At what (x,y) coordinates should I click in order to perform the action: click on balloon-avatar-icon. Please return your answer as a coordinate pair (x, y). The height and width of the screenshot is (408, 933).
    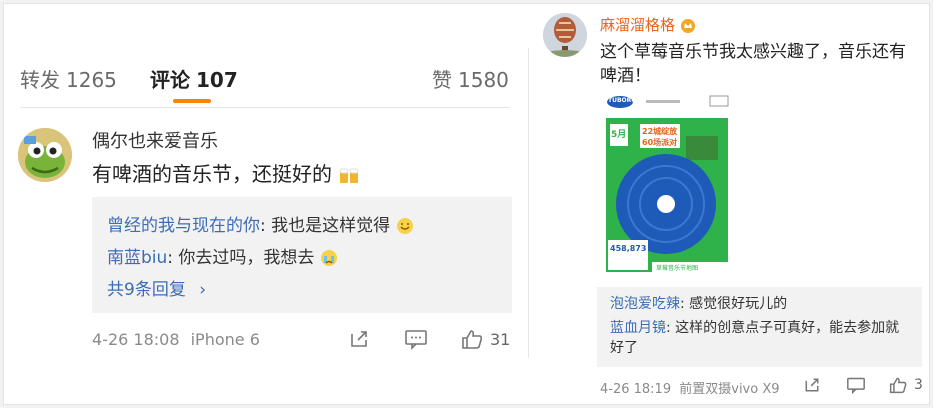
    Looking at the image, I should click on (565, 35).